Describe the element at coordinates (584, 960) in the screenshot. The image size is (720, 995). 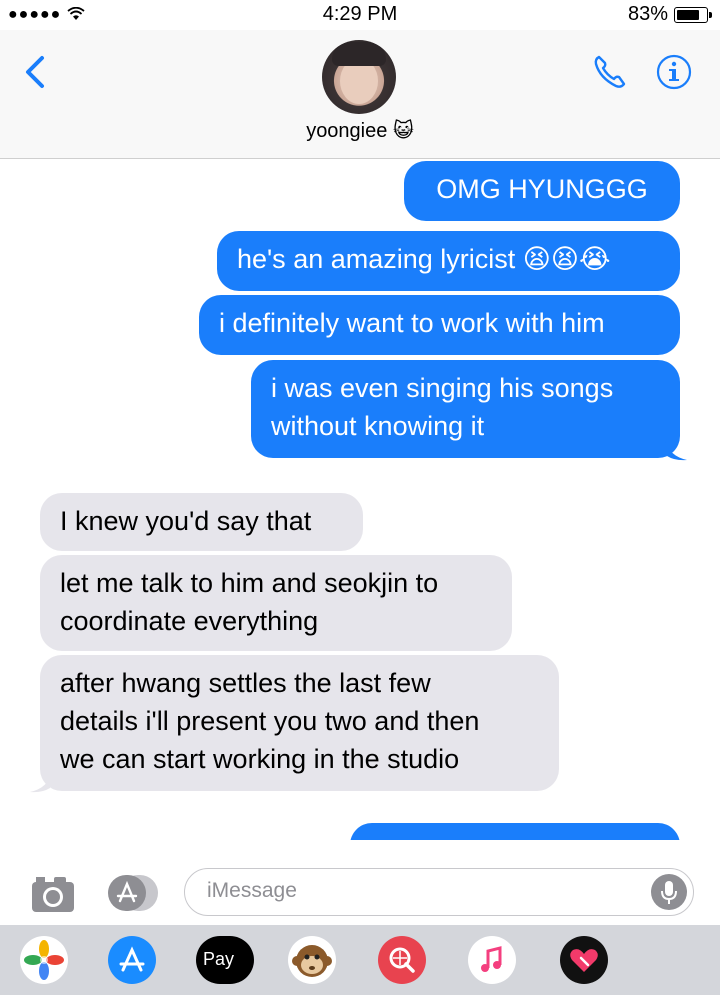
I see `digital-touch-icon` at that location.